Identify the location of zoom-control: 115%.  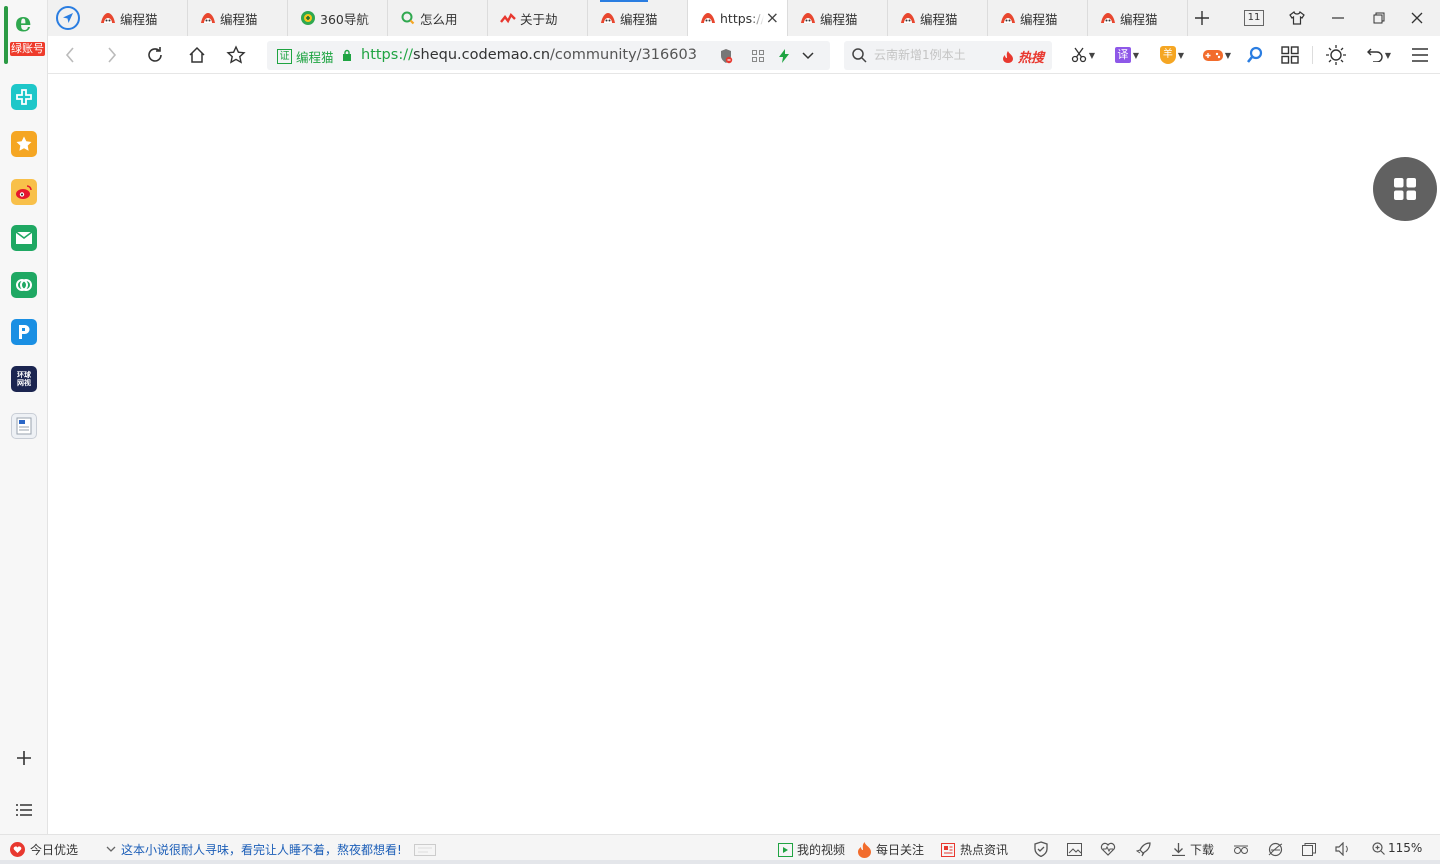
(1397, 848).